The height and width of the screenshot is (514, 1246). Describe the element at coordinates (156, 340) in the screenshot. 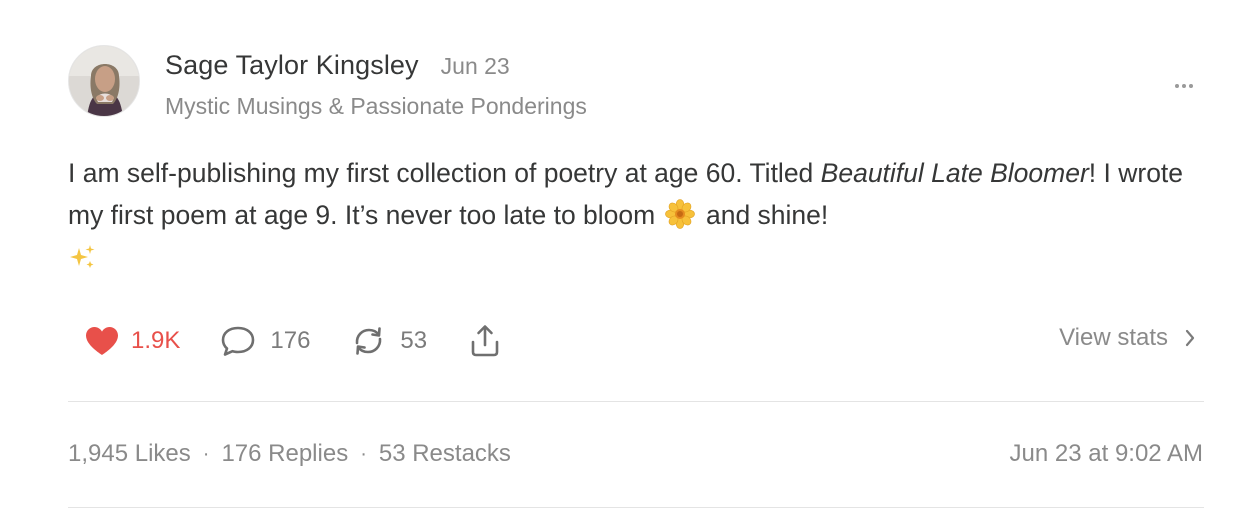

I see `like-count: 1.9K` at that location.